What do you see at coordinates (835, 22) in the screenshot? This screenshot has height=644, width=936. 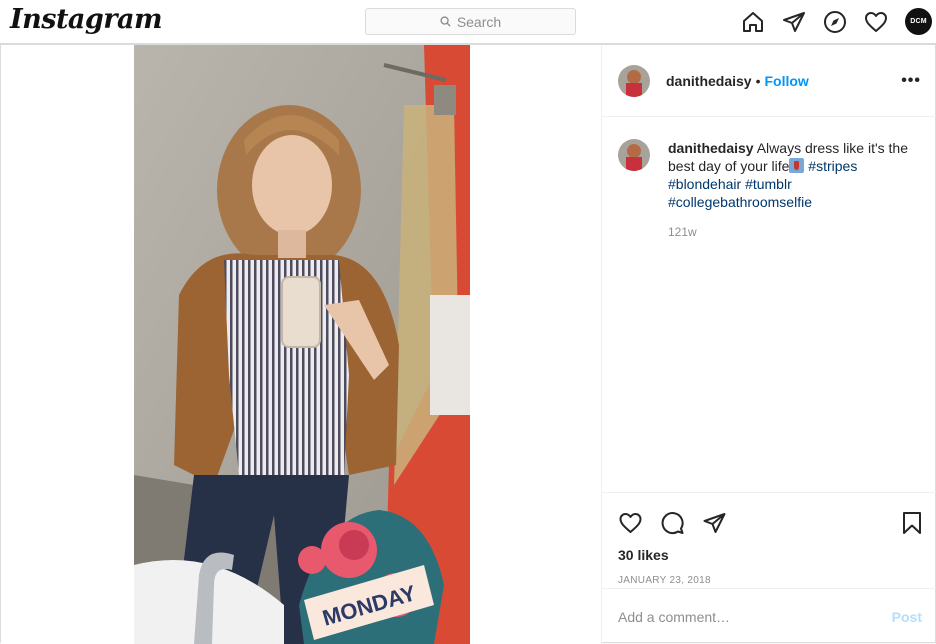 I see `explore-icon` at bounding box center [835, 22].